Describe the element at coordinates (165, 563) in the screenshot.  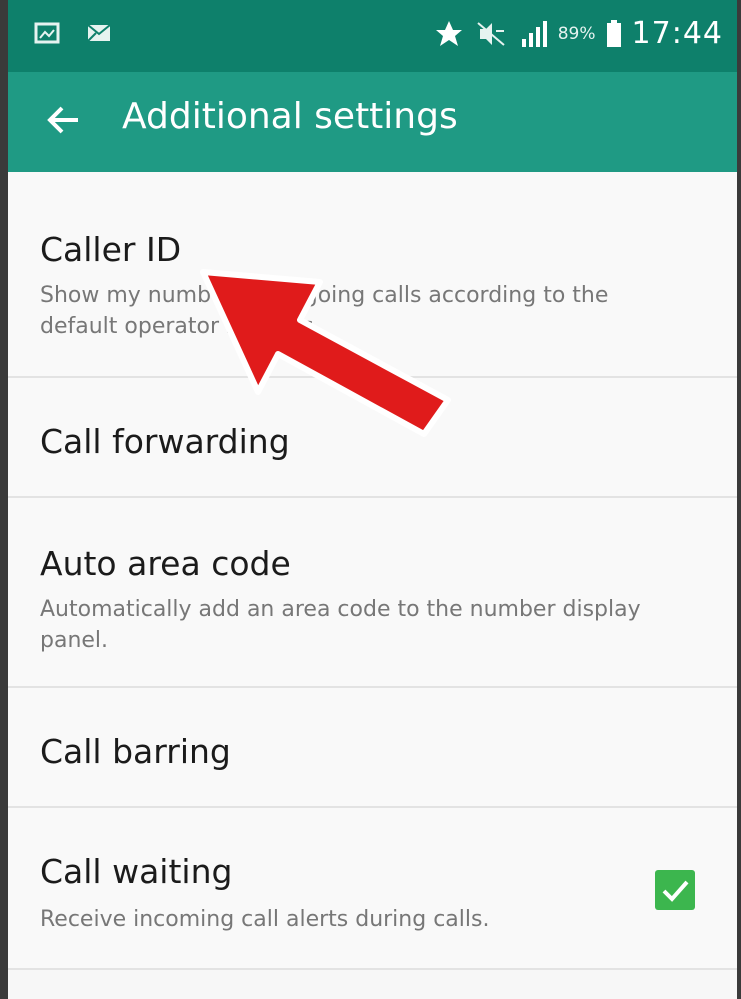
I see `setting-title: Auto area code` at that location.